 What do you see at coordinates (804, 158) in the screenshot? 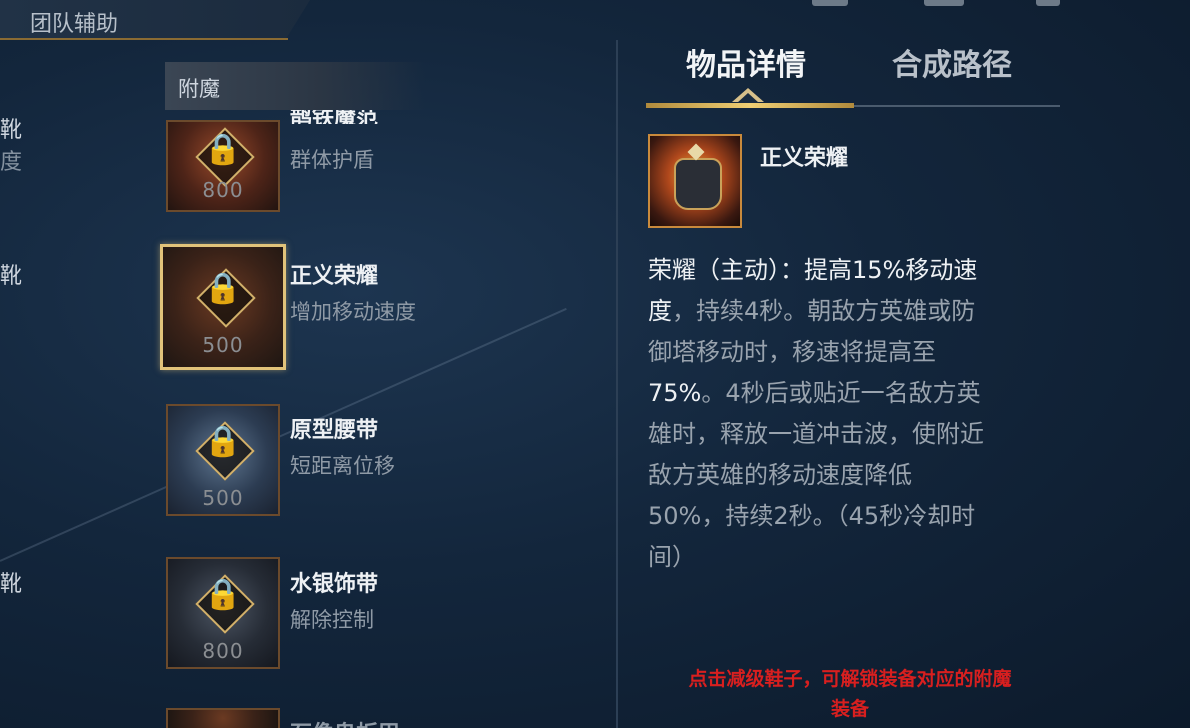
I see `detail-item-title: 正义荣耀` at bounding box center [804, 158].